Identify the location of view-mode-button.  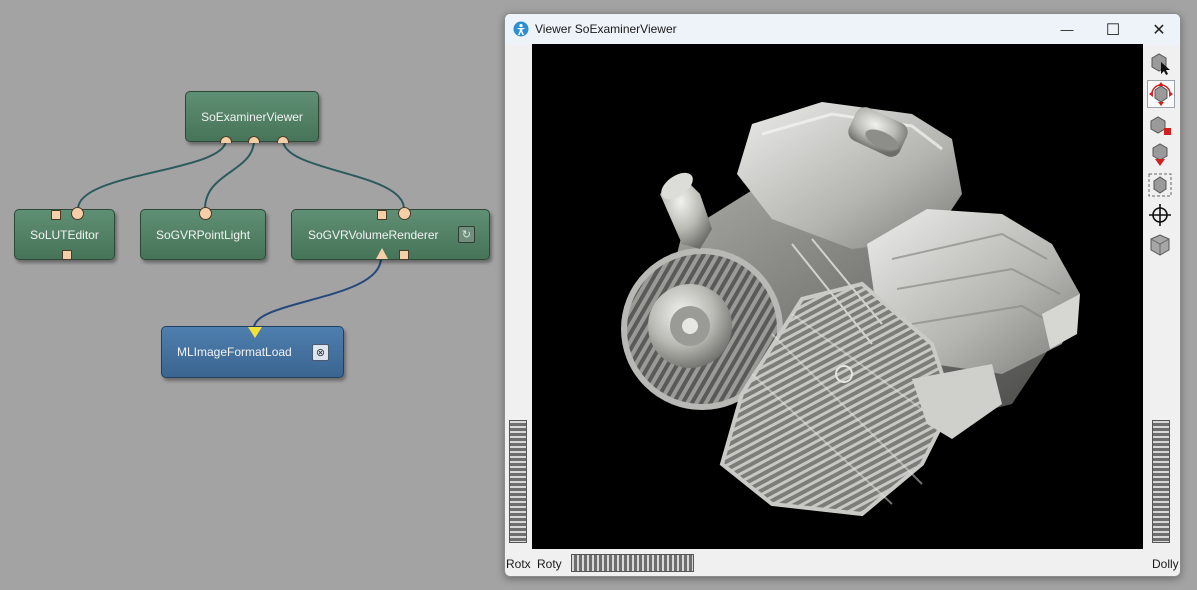
(1161, 94).